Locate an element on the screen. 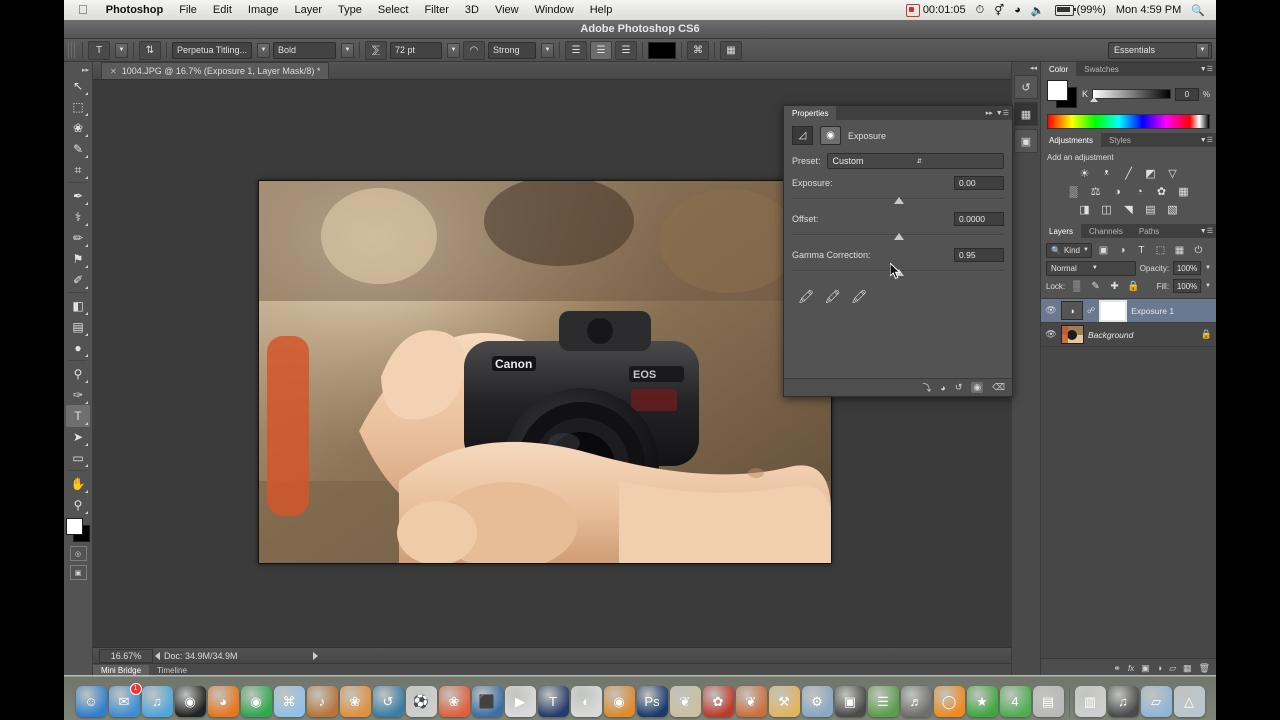  set-black-point-eyedropper: 🖍 is located at coordinates (806, 297).